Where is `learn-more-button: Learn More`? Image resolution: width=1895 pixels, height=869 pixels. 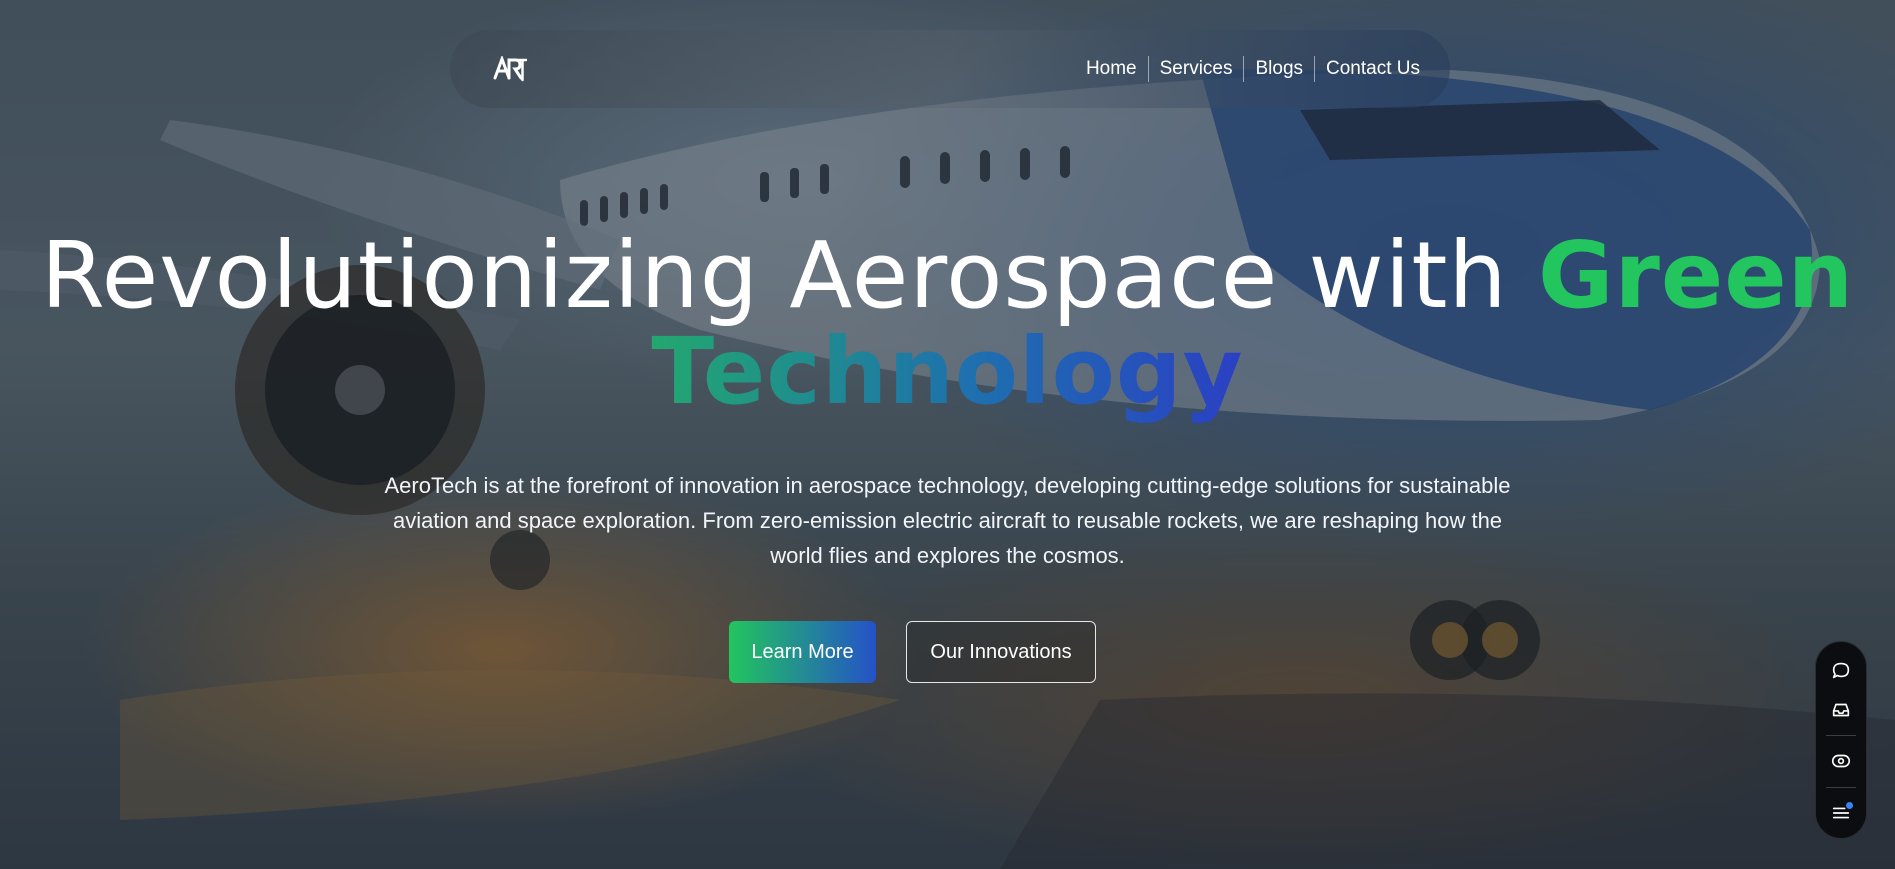 learn-more-button: Learn More is located at coordinates (802, 652).